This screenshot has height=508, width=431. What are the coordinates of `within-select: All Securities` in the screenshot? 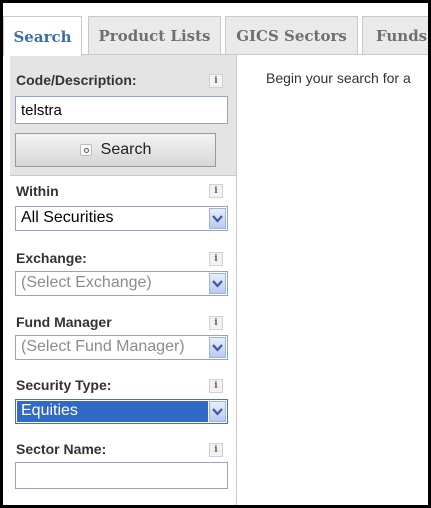 It's located at (121, 218).